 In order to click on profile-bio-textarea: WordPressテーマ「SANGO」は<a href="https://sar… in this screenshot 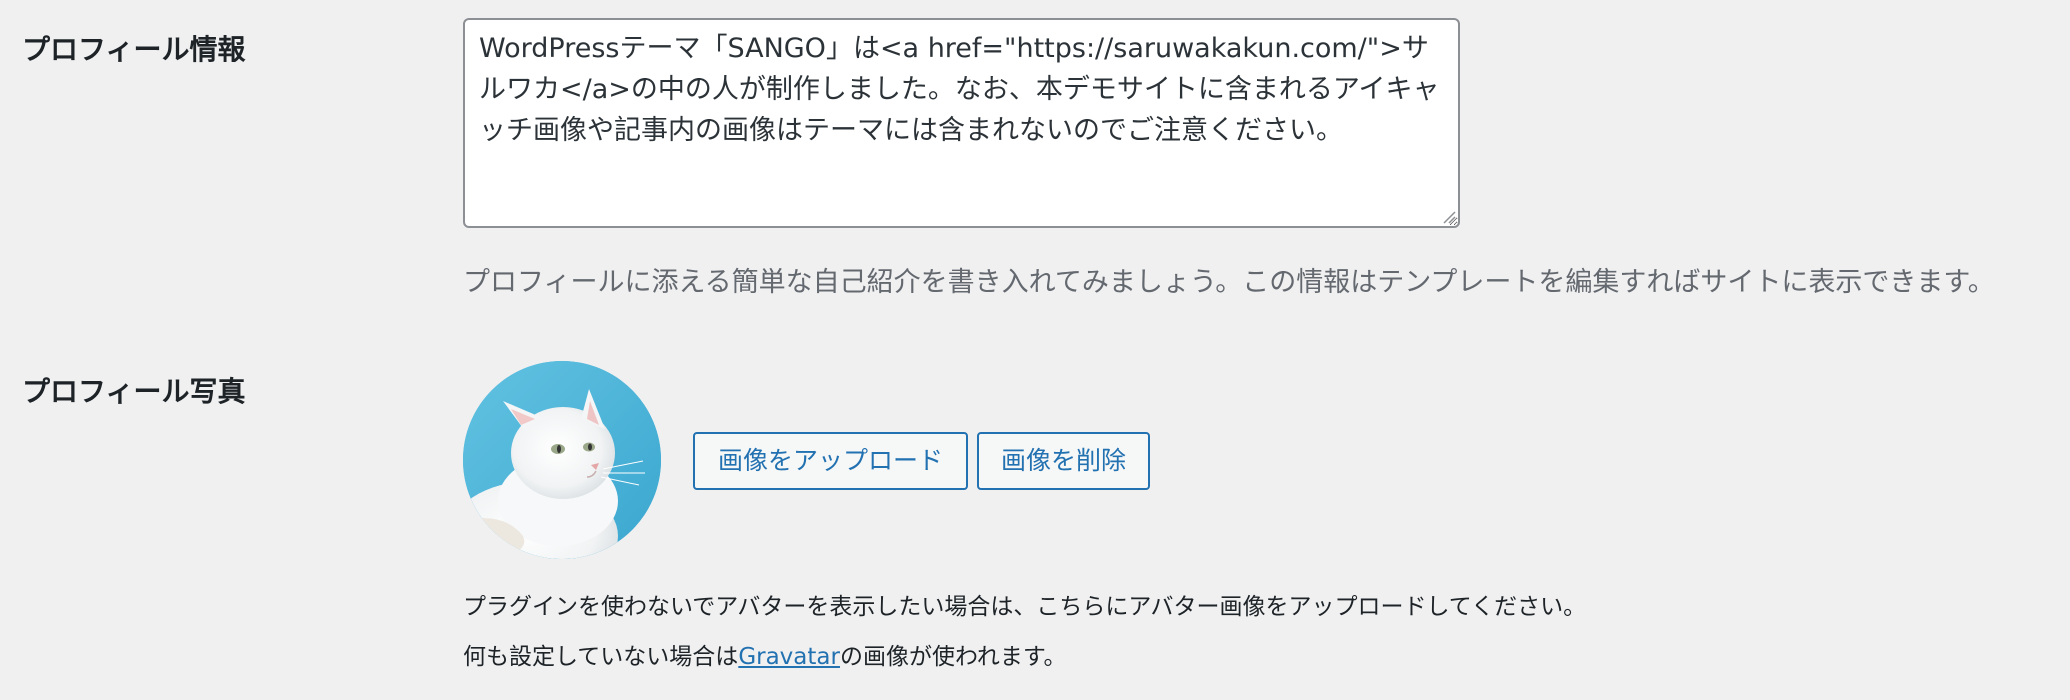, I will do `click(961, 123)`.